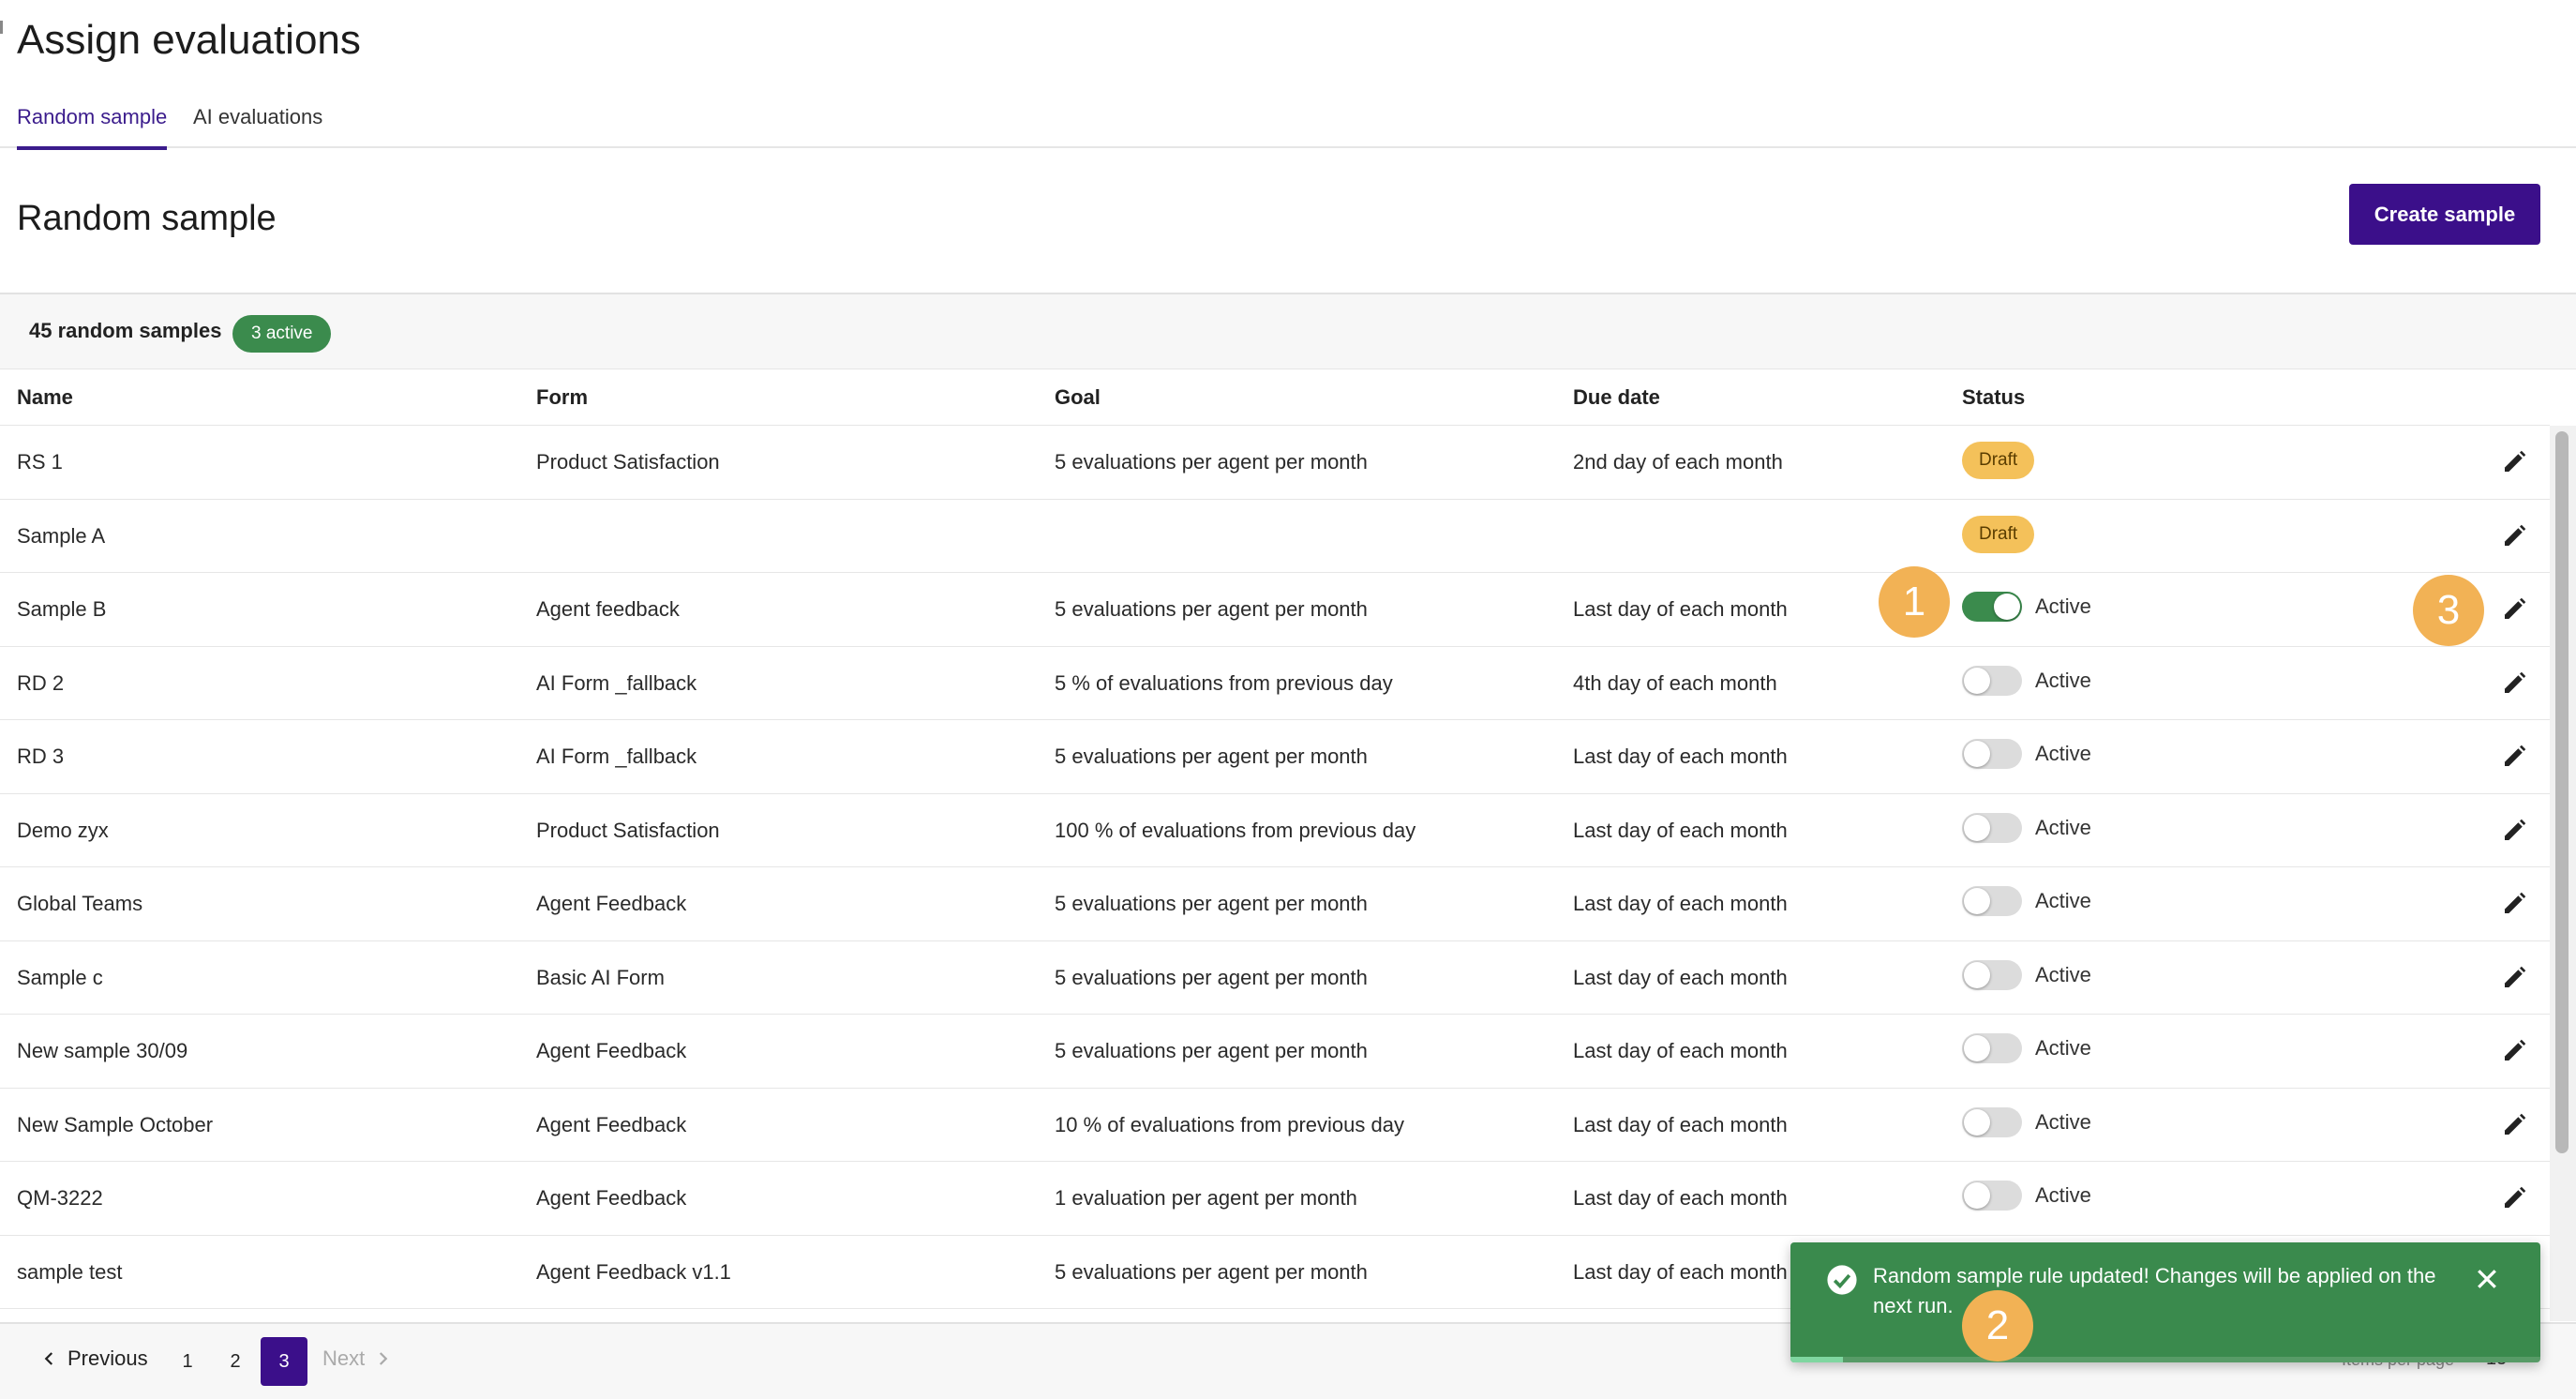 The width and height of the screenshot is (2576, 1399). I want to click on summary-bar: 45 random samples 3 active, so click(1288, 331).